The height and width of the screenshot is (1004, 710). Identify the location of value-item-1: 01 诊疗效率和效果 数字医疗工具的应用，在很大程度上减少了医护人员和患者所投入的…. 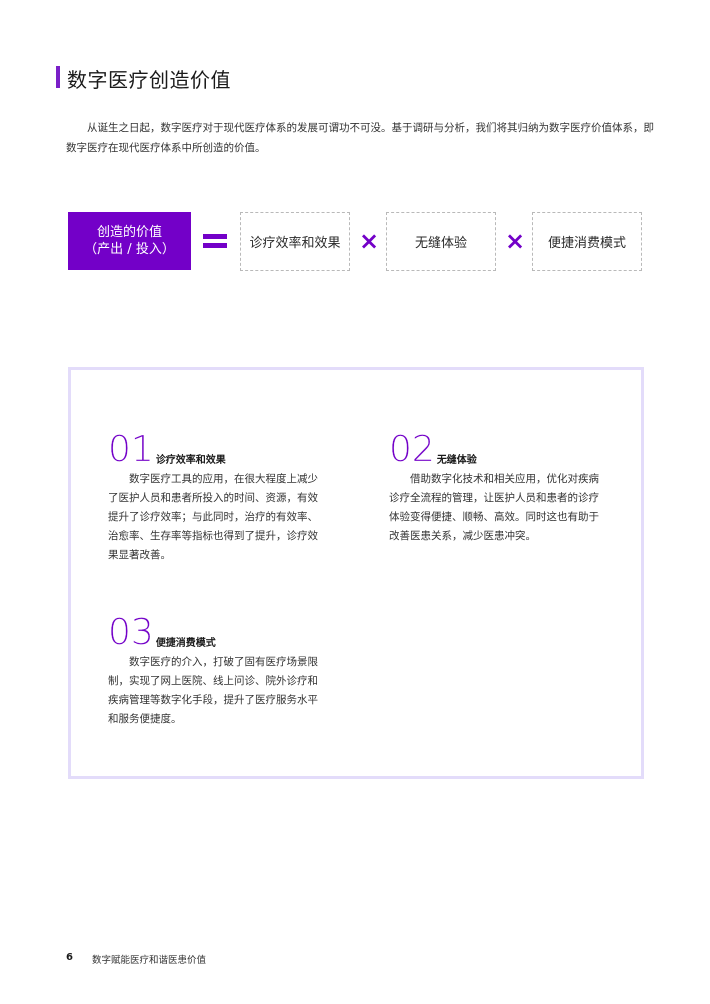
(218, 497).